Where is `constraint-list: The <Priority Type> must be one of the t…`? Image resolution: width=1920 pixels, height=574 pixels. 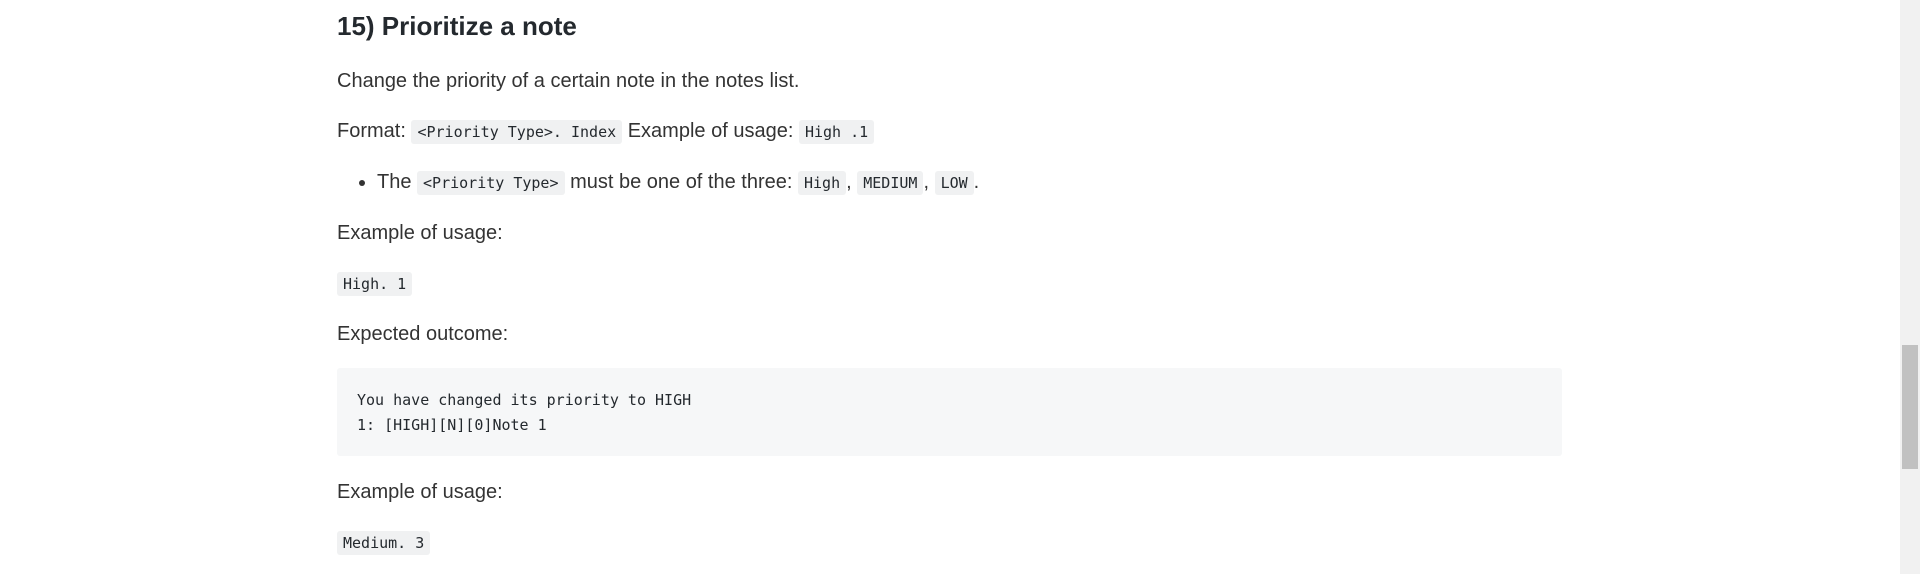
constraint-list: The <Priority Type> must be one of the t… is located at coordinates (949, 182).